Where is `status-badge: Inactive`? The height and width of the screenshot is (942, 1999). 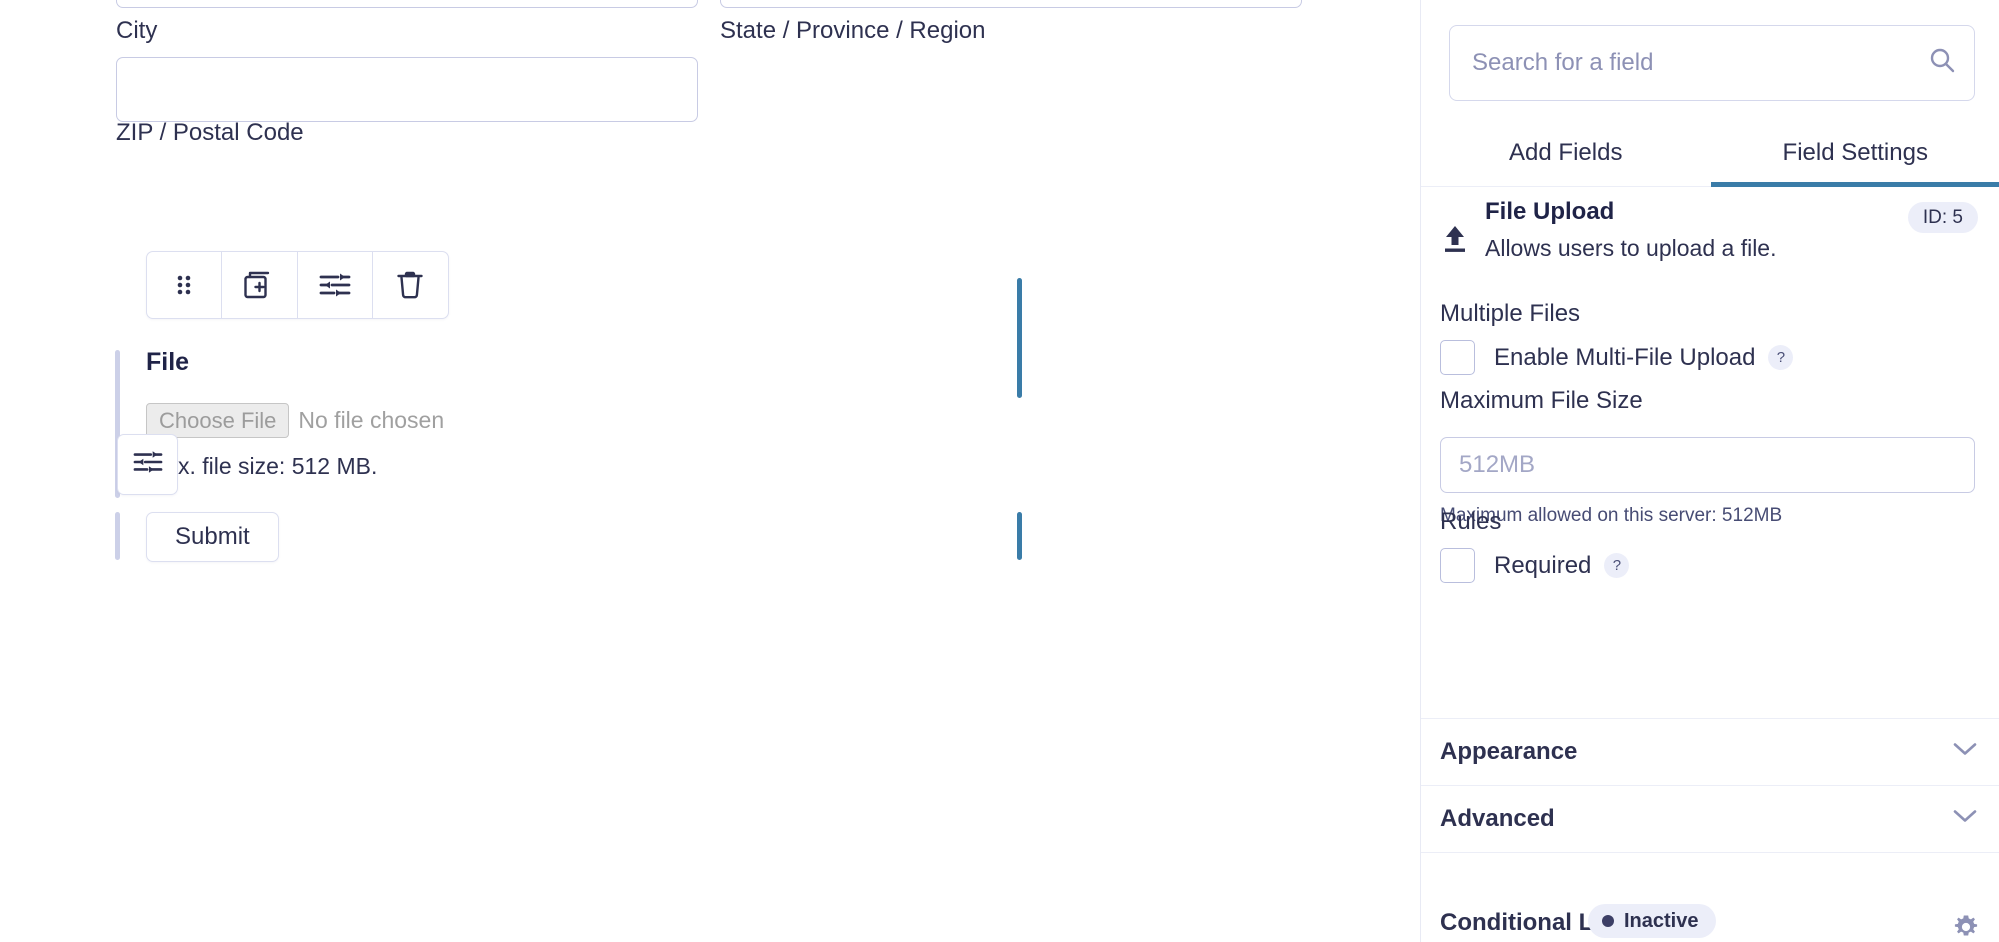 status-badge: Inactive is located at coordinates (1652, 921).